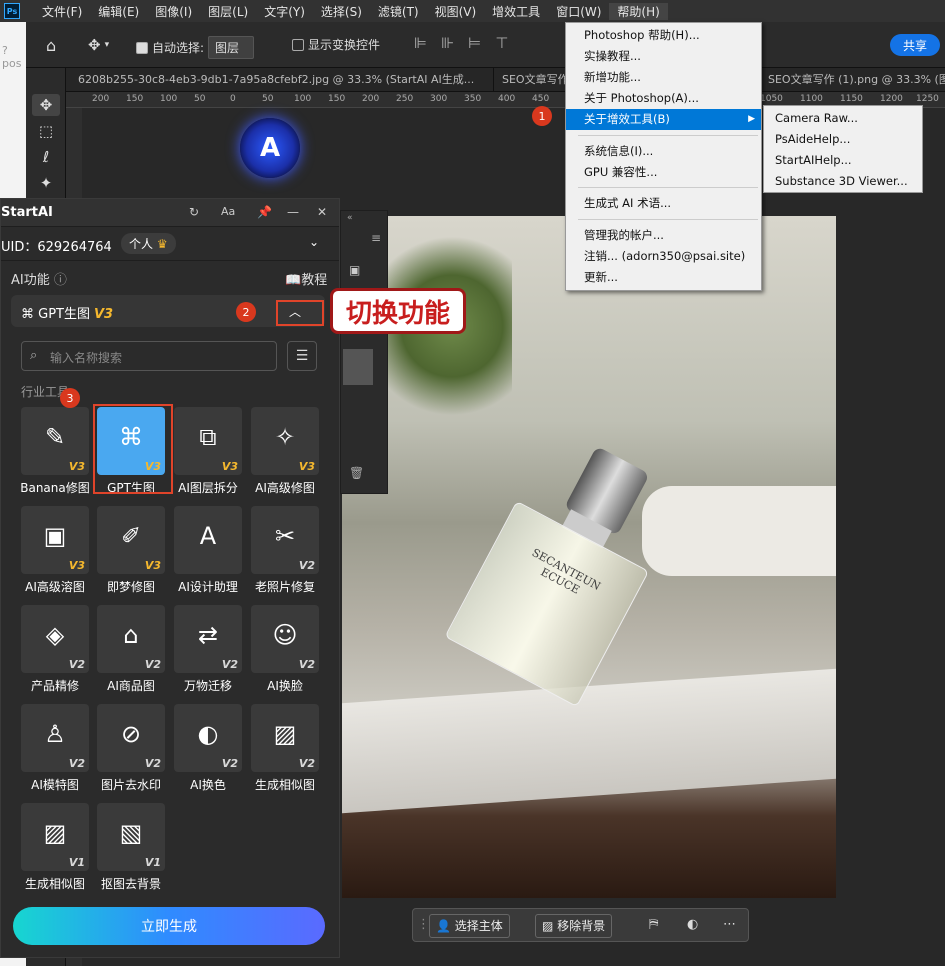  I want to click on tool-name: 老照片修复, so click(285, 586).